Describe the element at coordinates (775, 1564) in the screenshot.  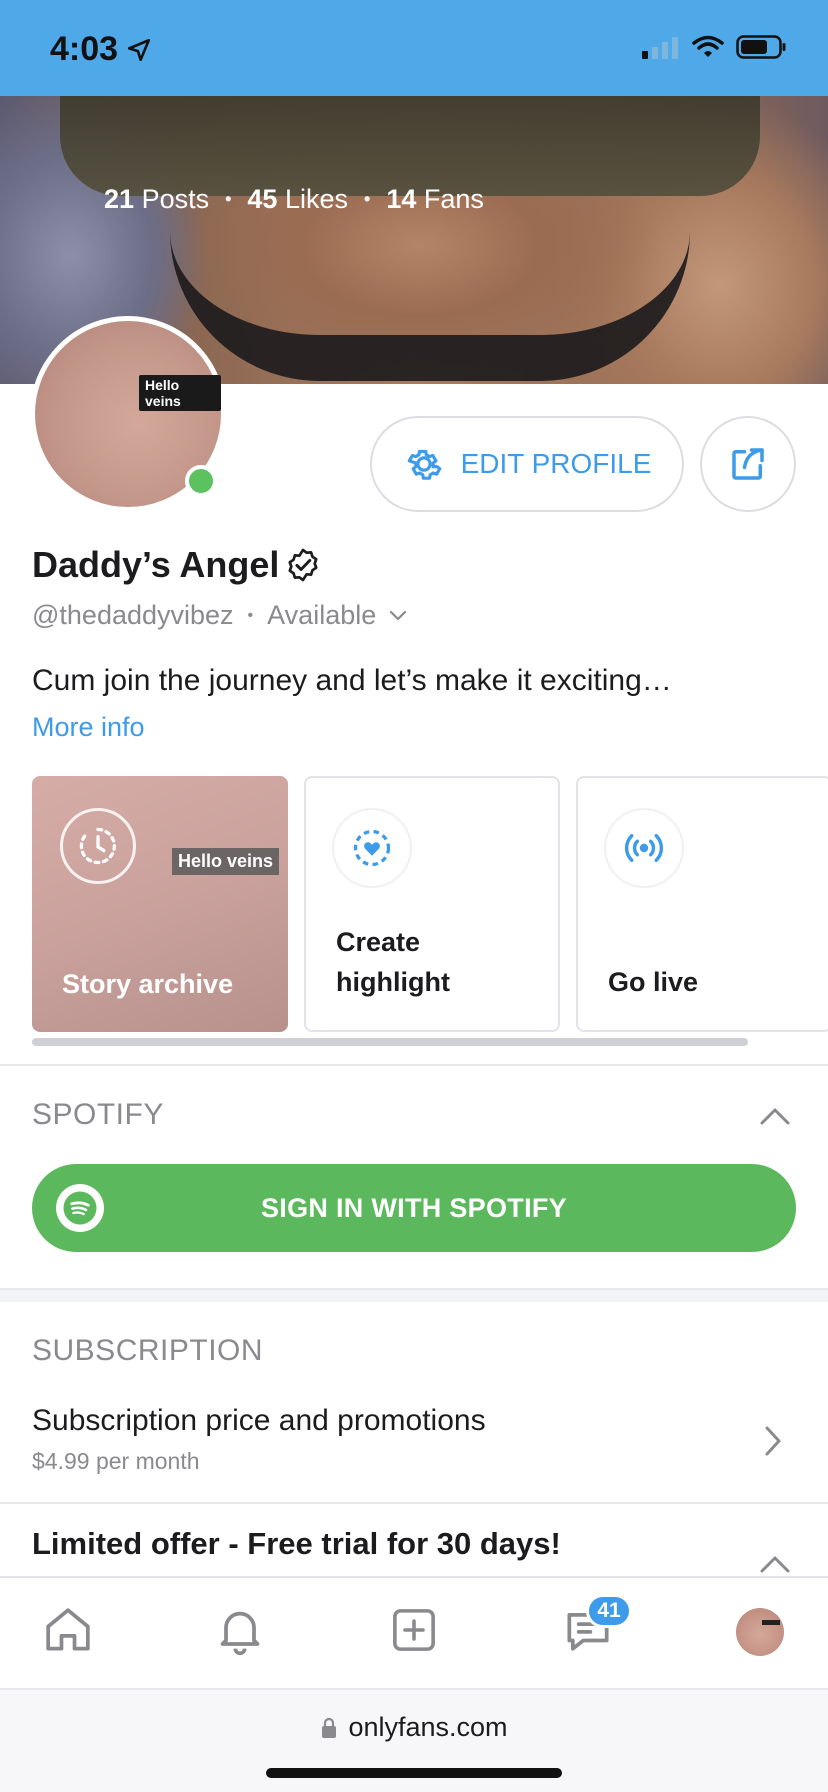
I see `collapse-offer-chevron-up-icon` at that location.